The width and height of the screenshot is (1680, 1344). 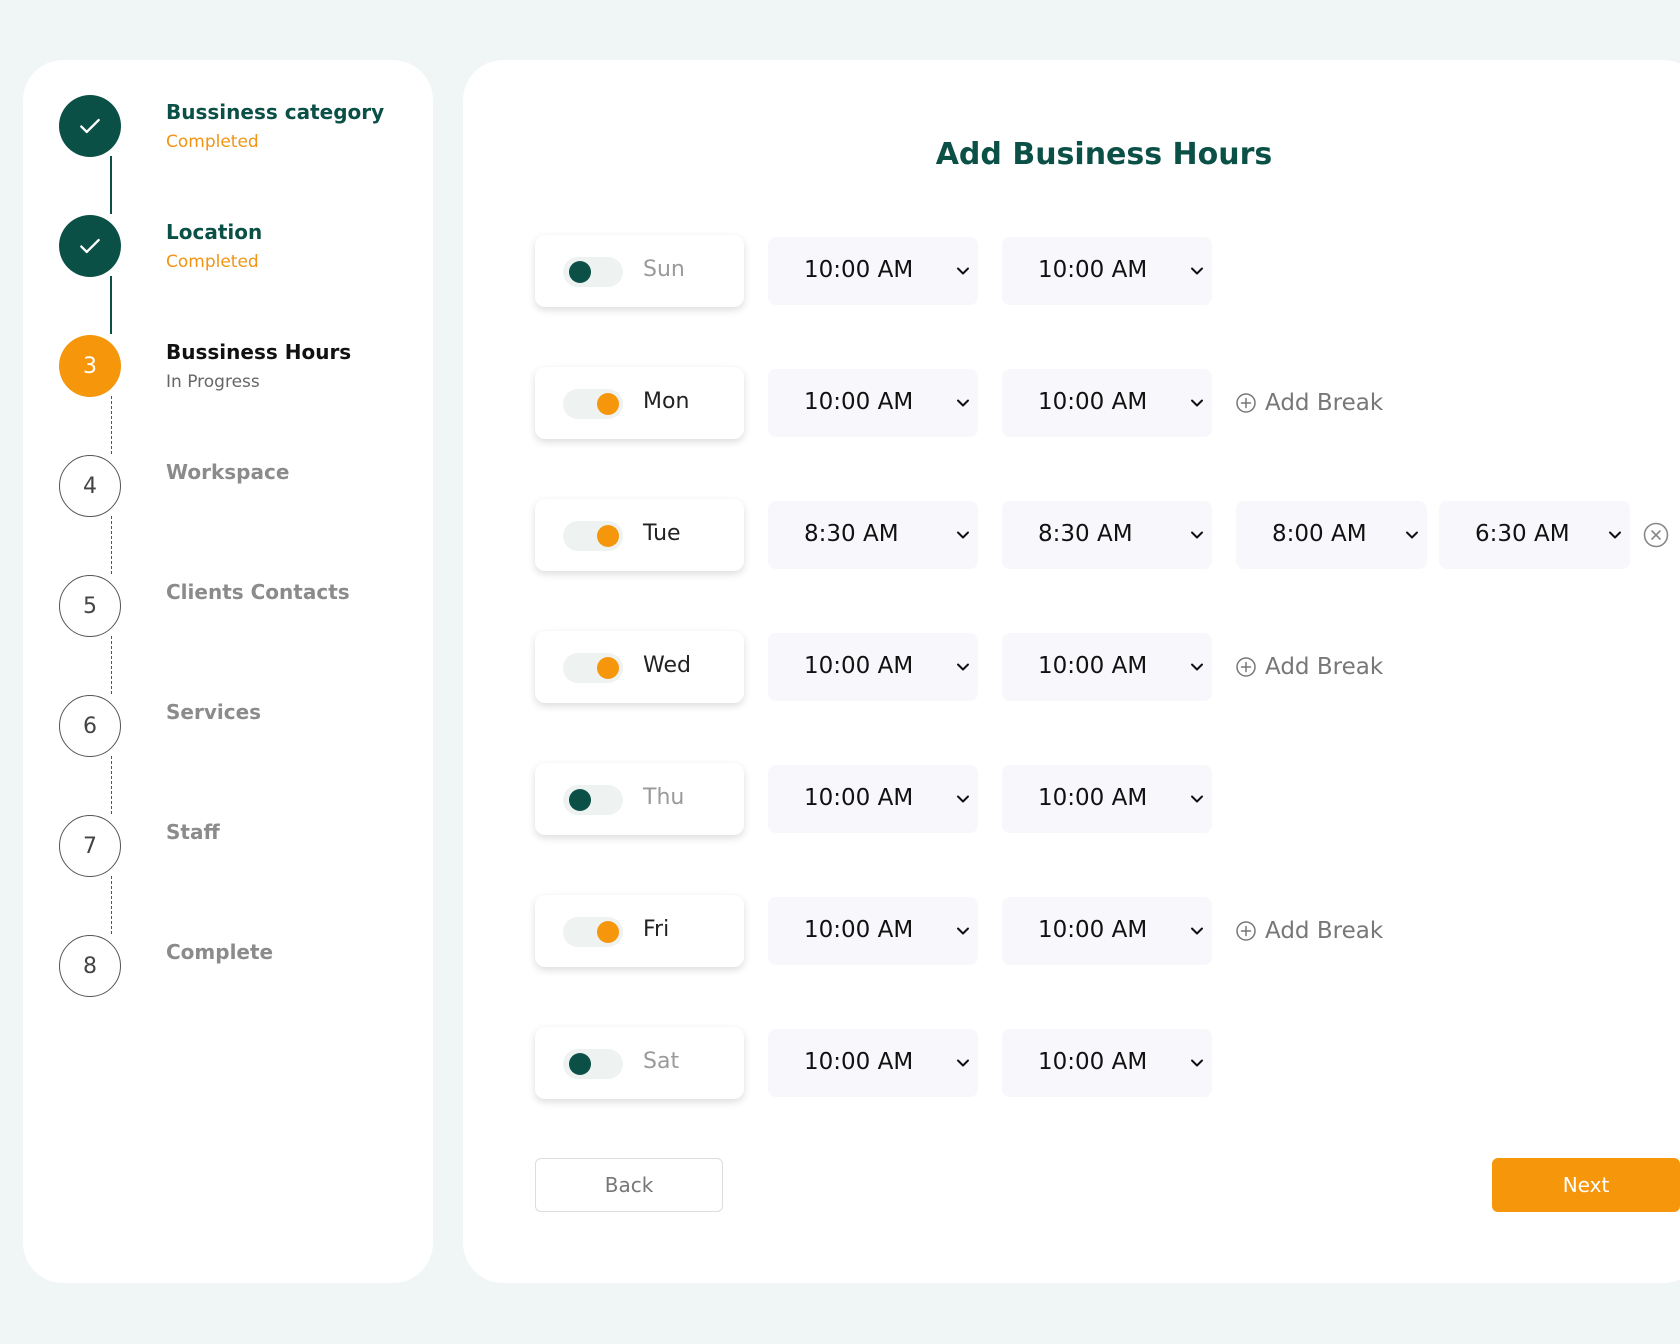 I want to click on step-location: Location Completed, so click(x=229, y=247).